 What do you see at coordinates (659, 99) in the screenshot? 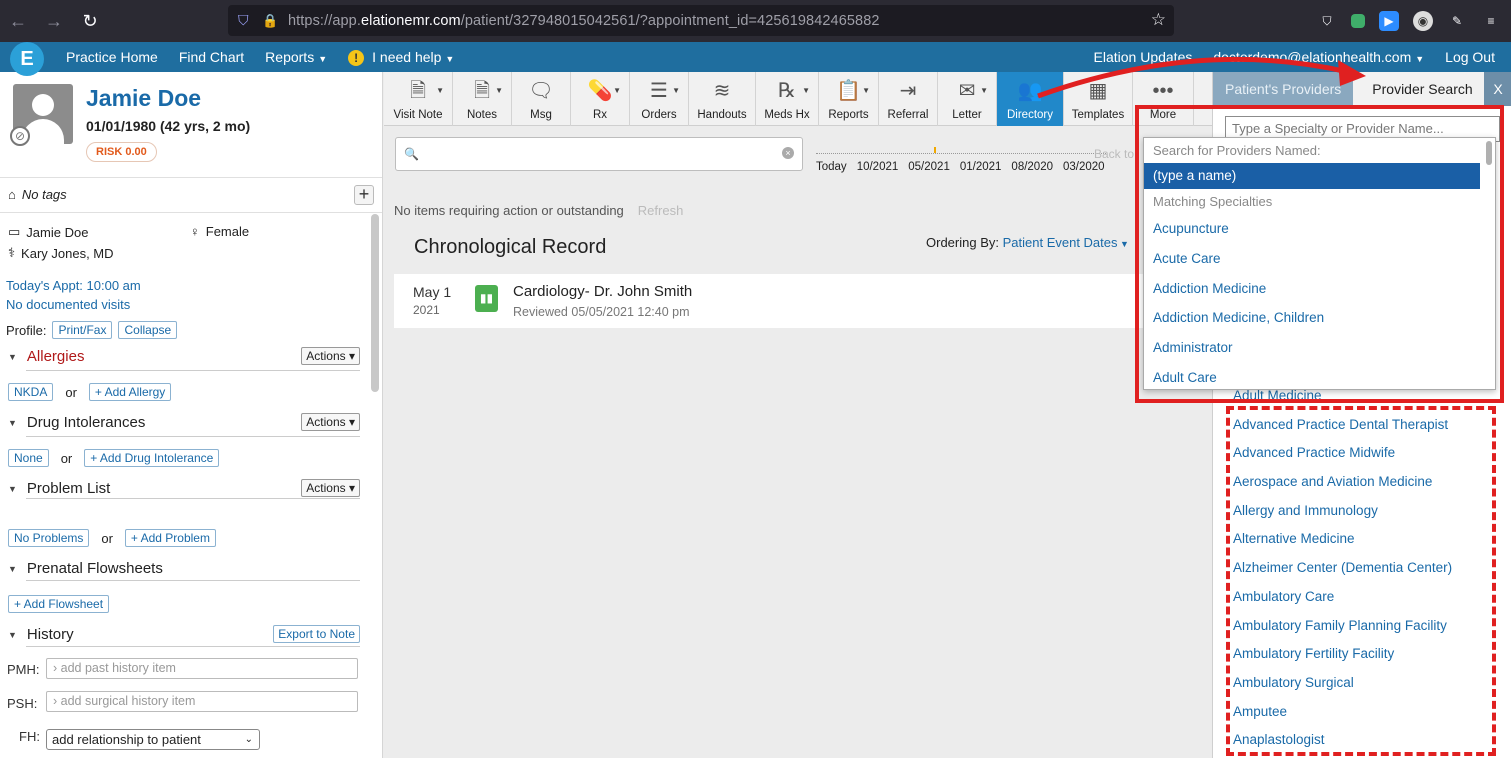
I see `toolbar-orders-button: ☰ ▼ Orders` at bounding box center [659, 99].